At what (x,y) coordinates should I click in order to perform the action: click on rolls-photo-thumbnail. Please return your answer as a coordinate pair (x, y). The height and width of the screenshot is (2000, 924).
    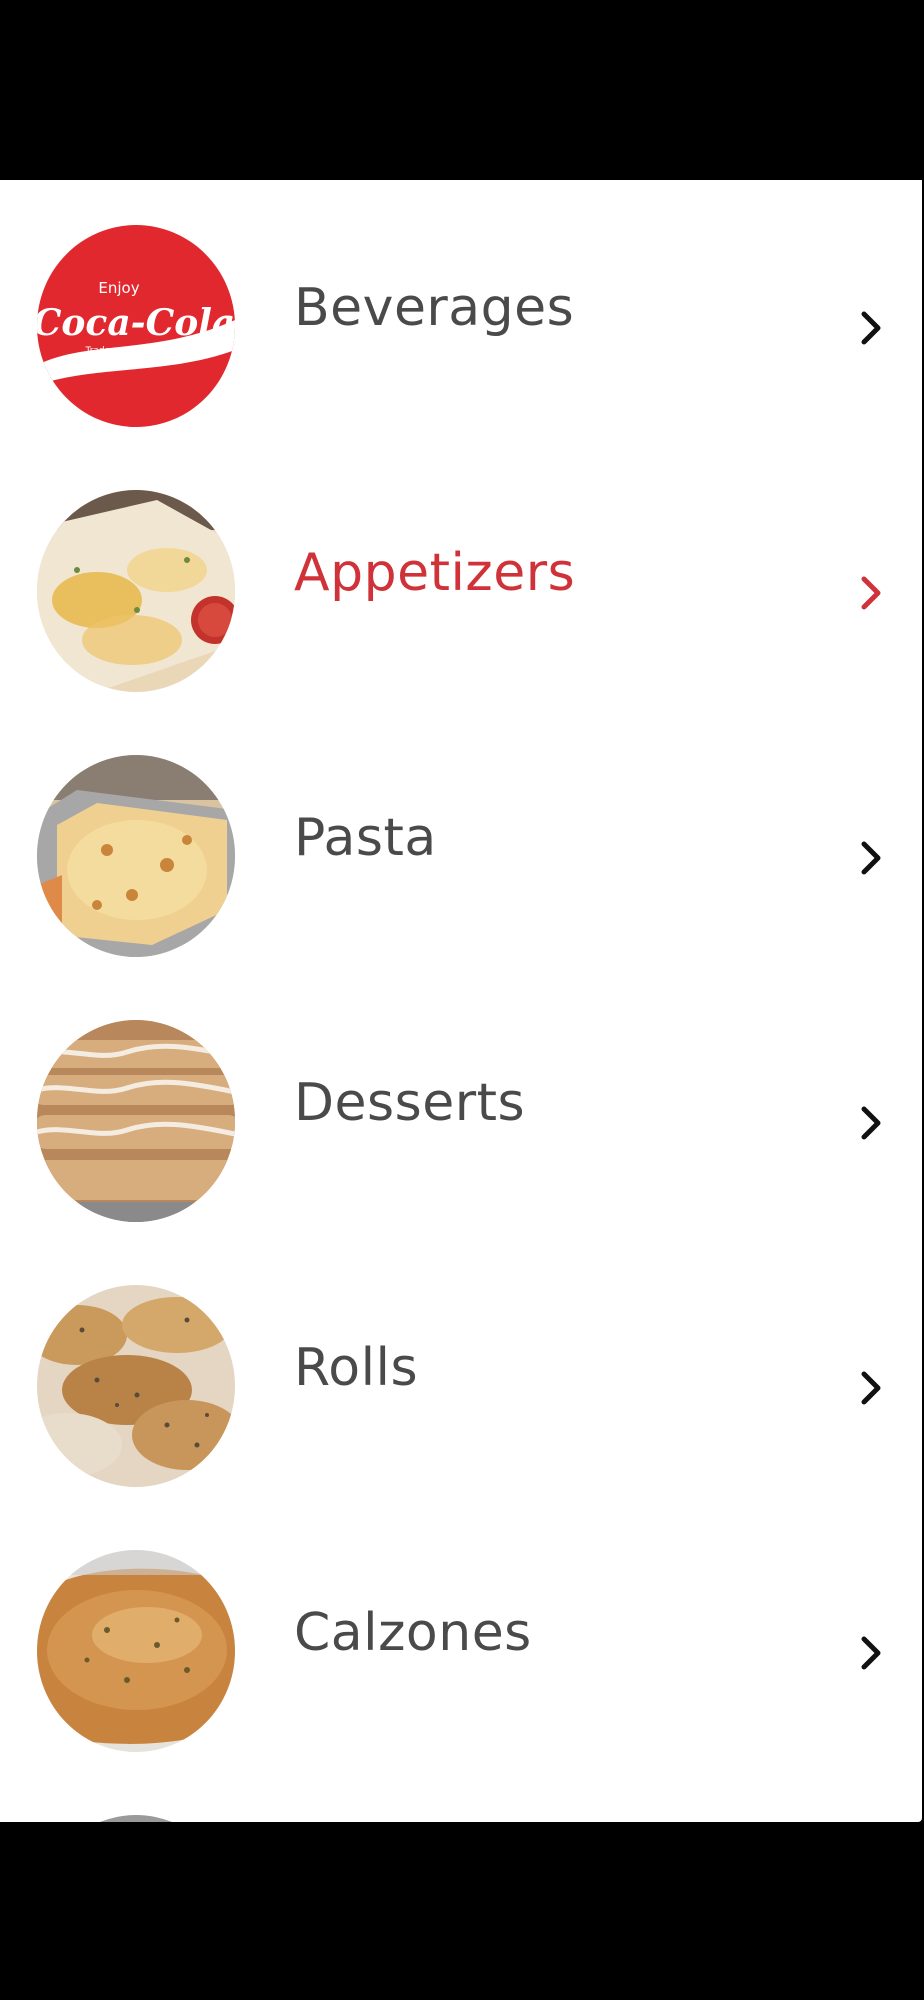
    Looking at the image, I should click on (136, 1386).